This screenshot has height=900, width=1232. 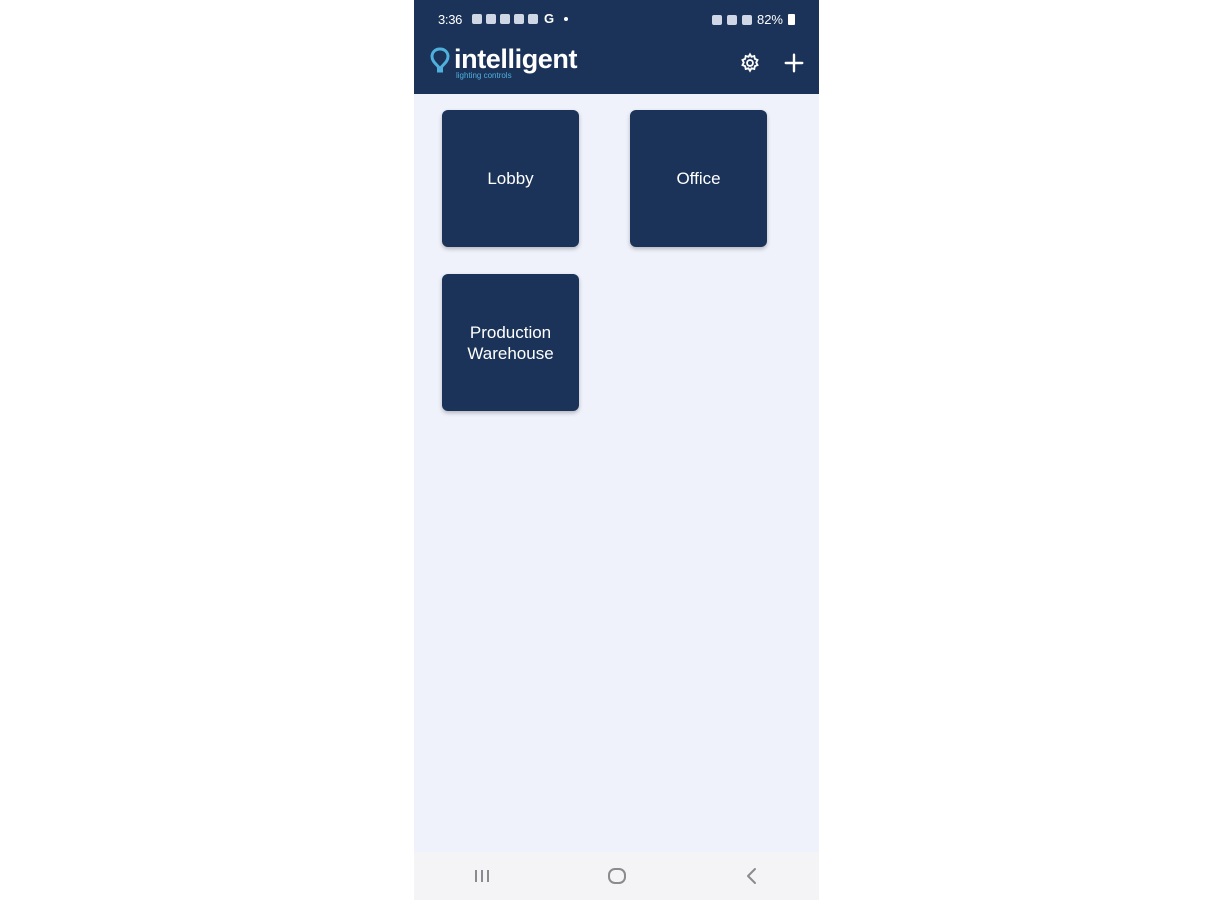 What do you see at coordinates (731, 19) in the screenshot?
I see `wifi-icon` at bounding box center [731, 19].